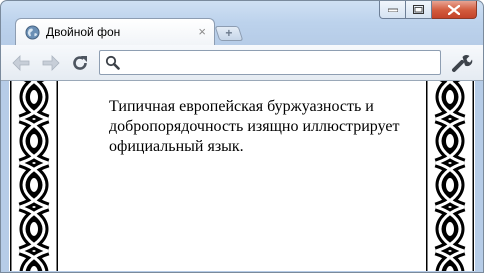 Image resolution: width=484 pixels, height=273 pixels. What do you see at coordinates (112, 62) in the screenshot?
I see `search-icon` at bounding box center [112, 62].